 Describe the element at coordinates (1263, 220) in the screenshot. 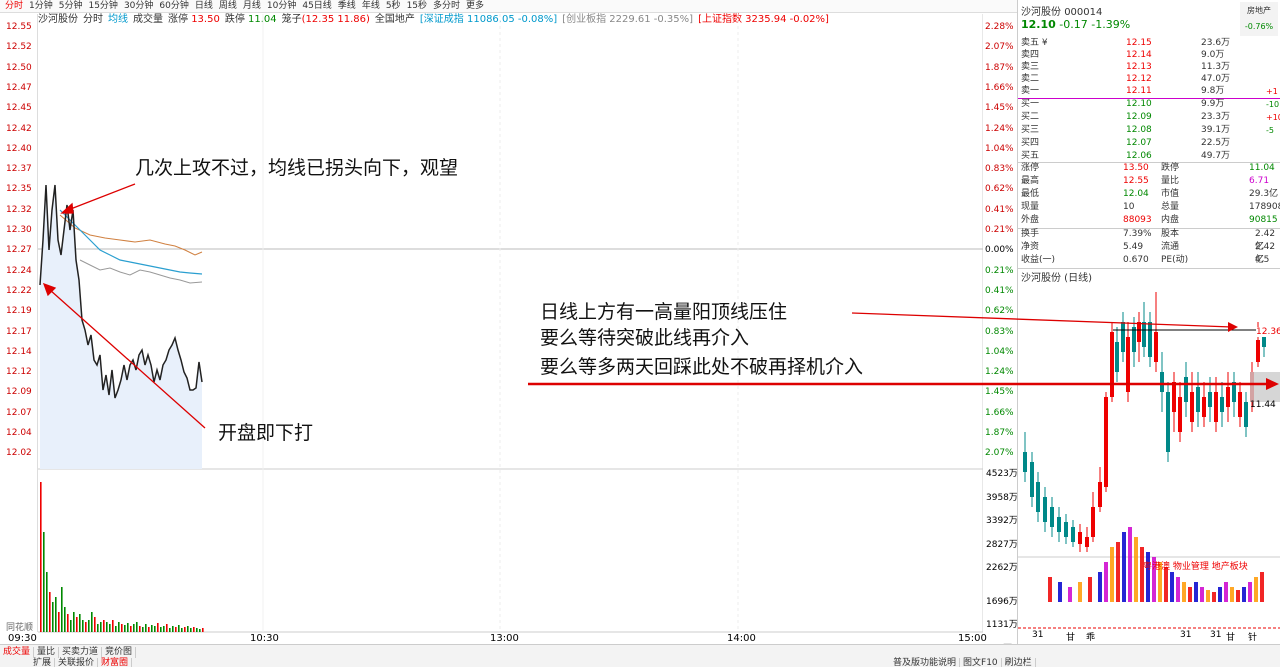

I see `stat-value: 90815` at that location.